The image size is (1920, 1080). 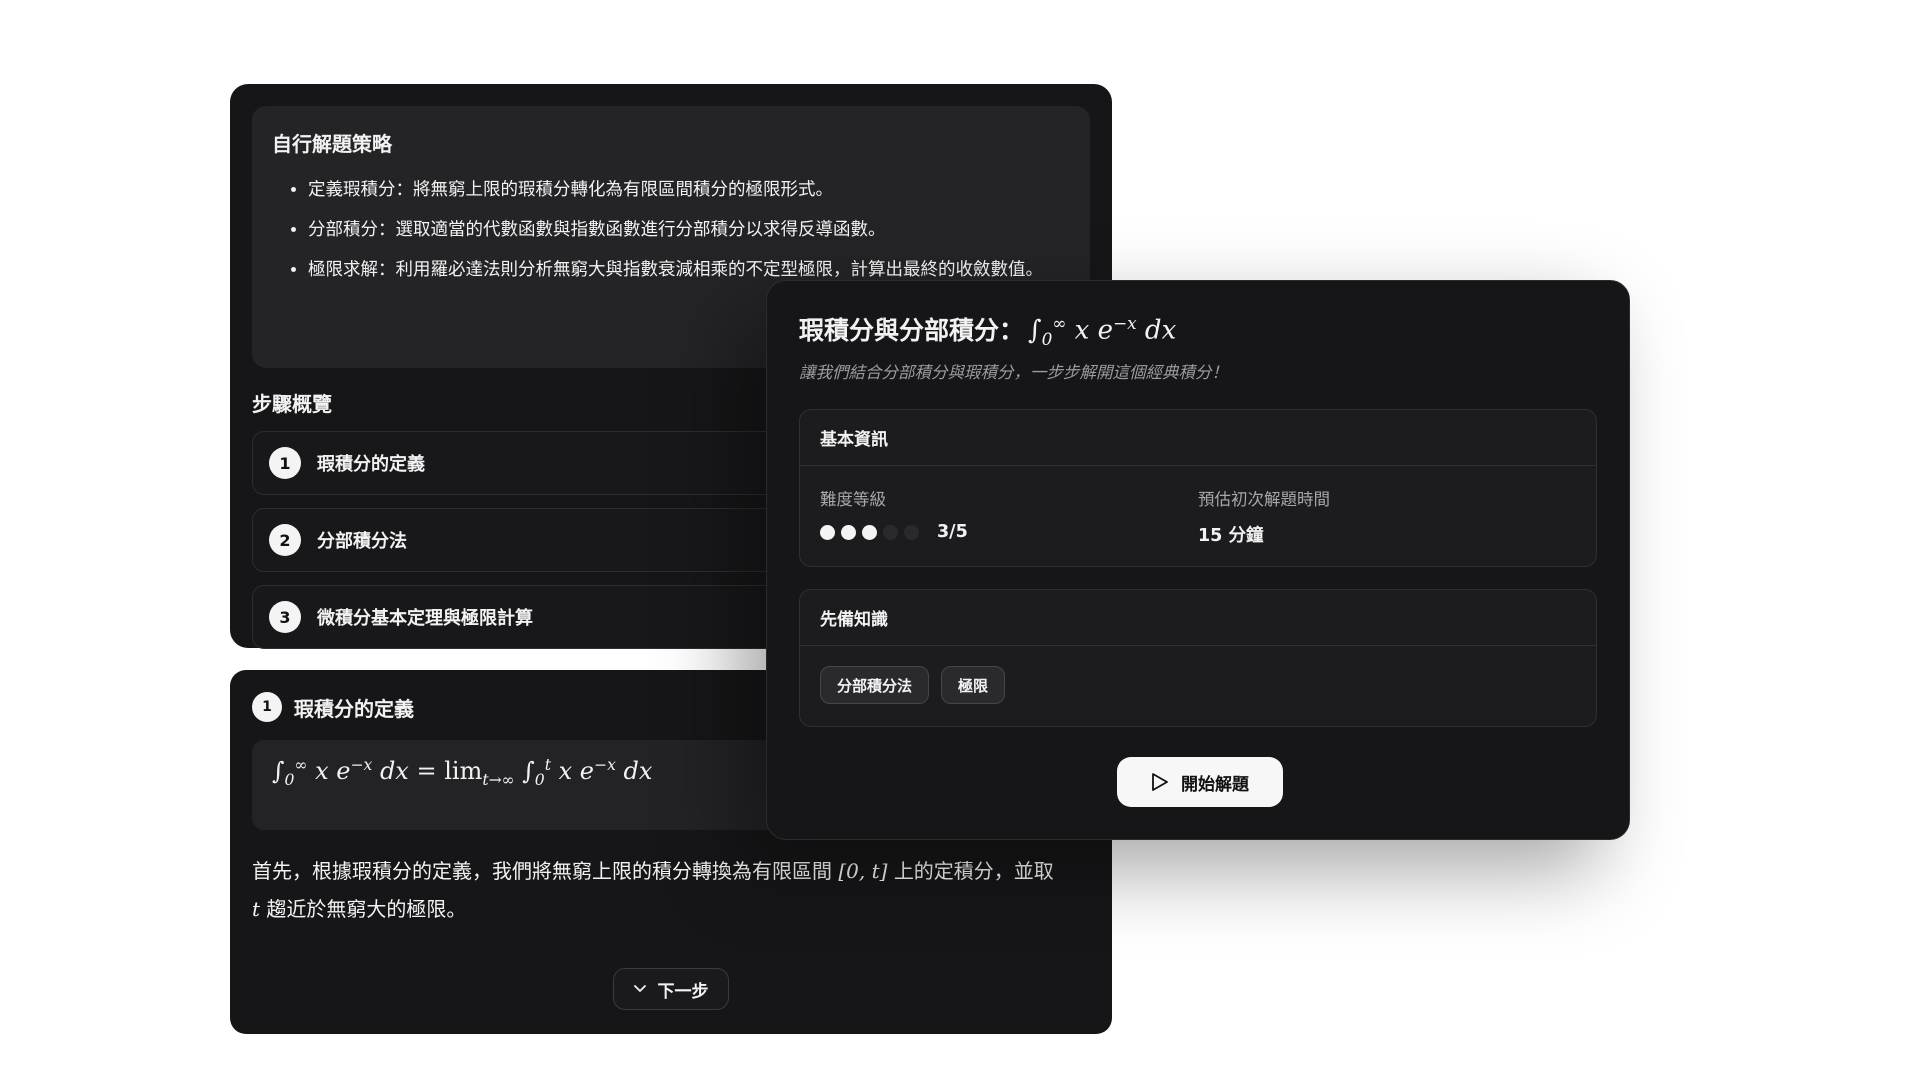 What do you see at coordinates (362, 541) in the screenshot?
I see `step-label: 分部積分法` at bounding box center [362, 541].